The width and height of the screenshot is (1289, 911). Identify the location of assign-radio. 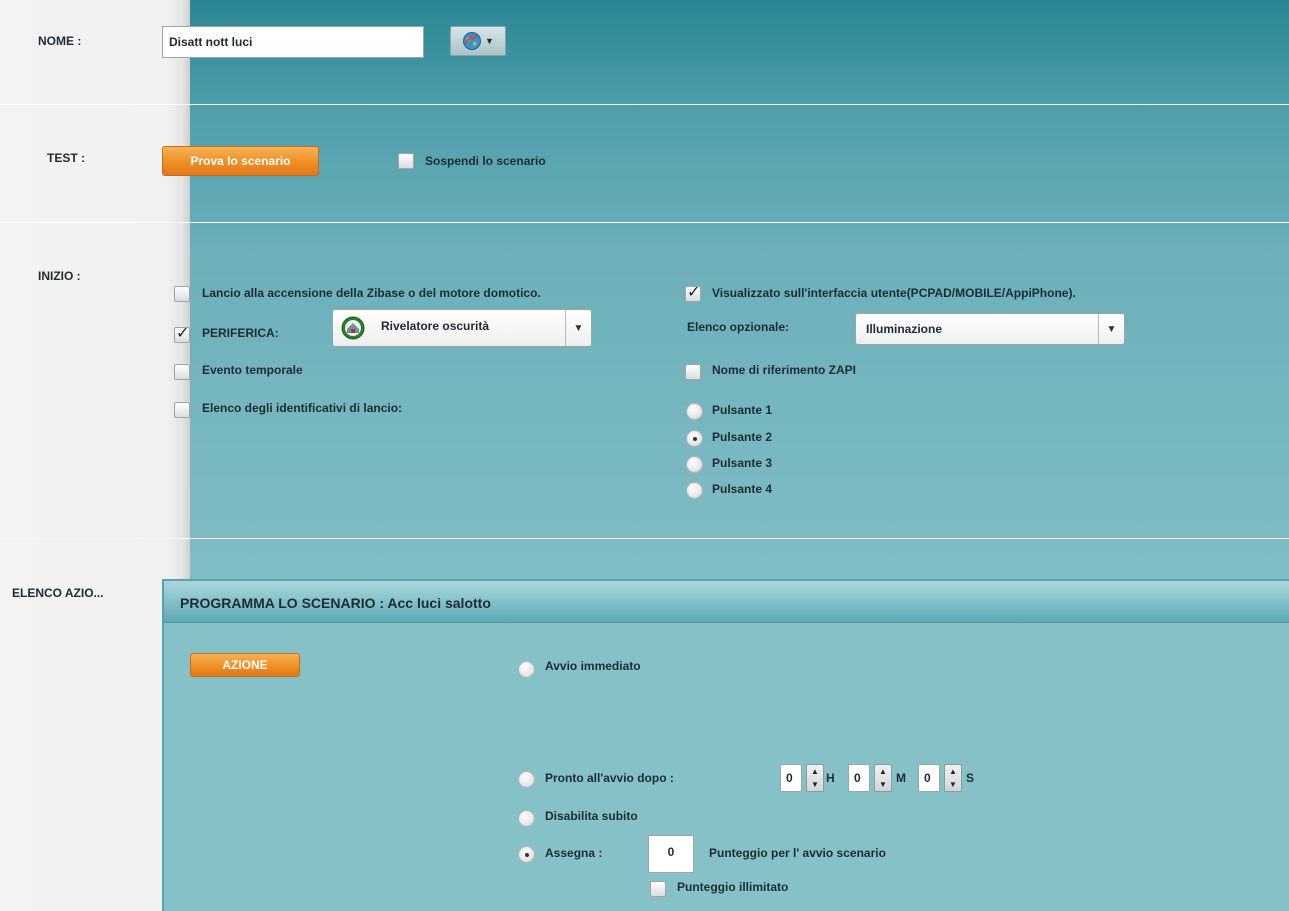
(526, 854).